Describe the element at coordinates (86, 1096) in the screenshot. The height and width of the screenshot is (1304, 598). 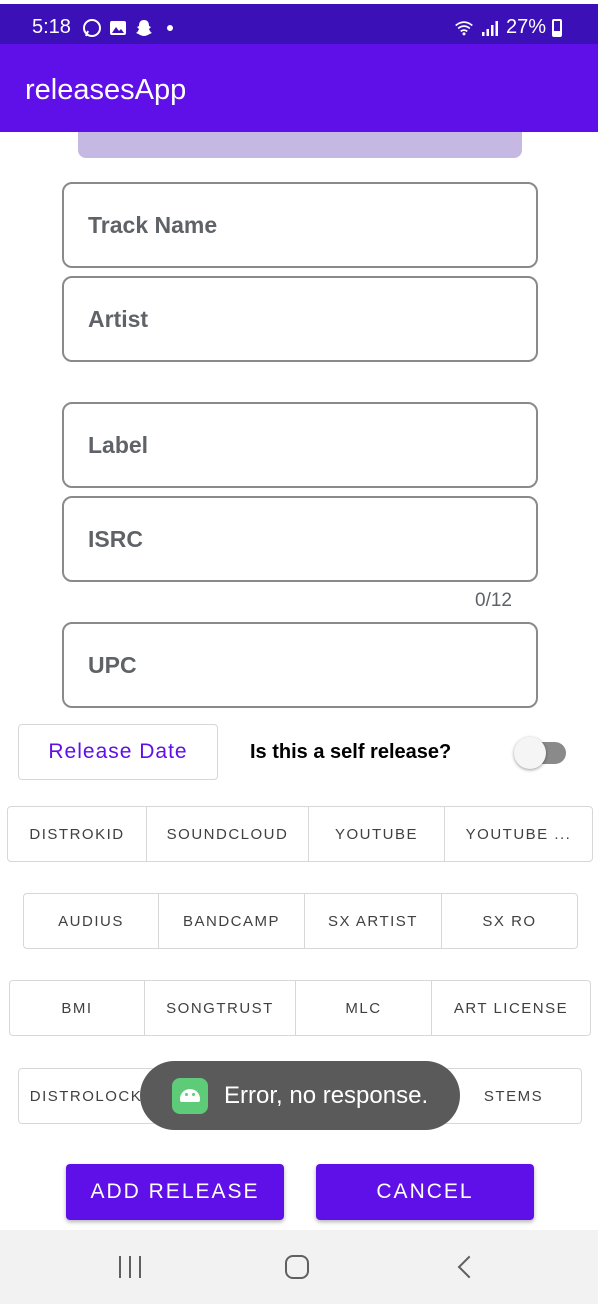
I see `chip-distrolock: DISTROLOCK` at that location.